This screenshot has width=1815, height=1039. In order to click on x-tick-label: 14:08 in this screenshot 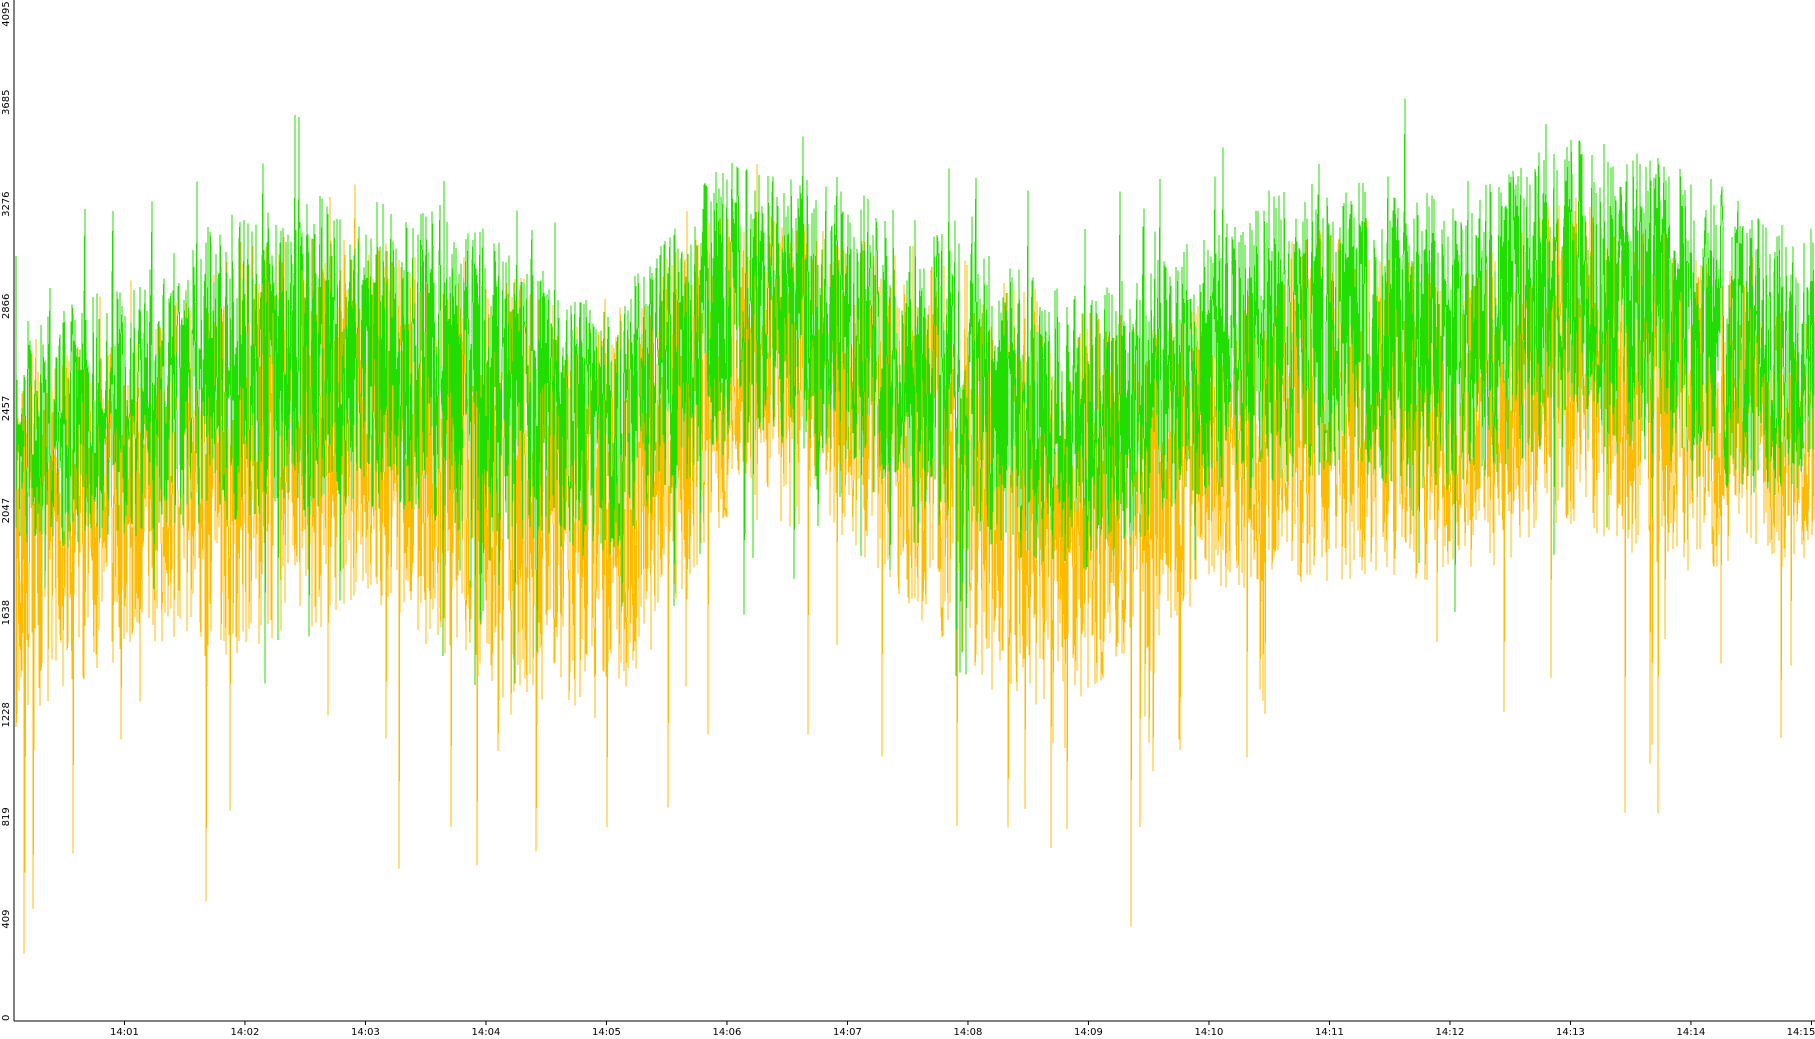, I will do `click(968, 1032)`.